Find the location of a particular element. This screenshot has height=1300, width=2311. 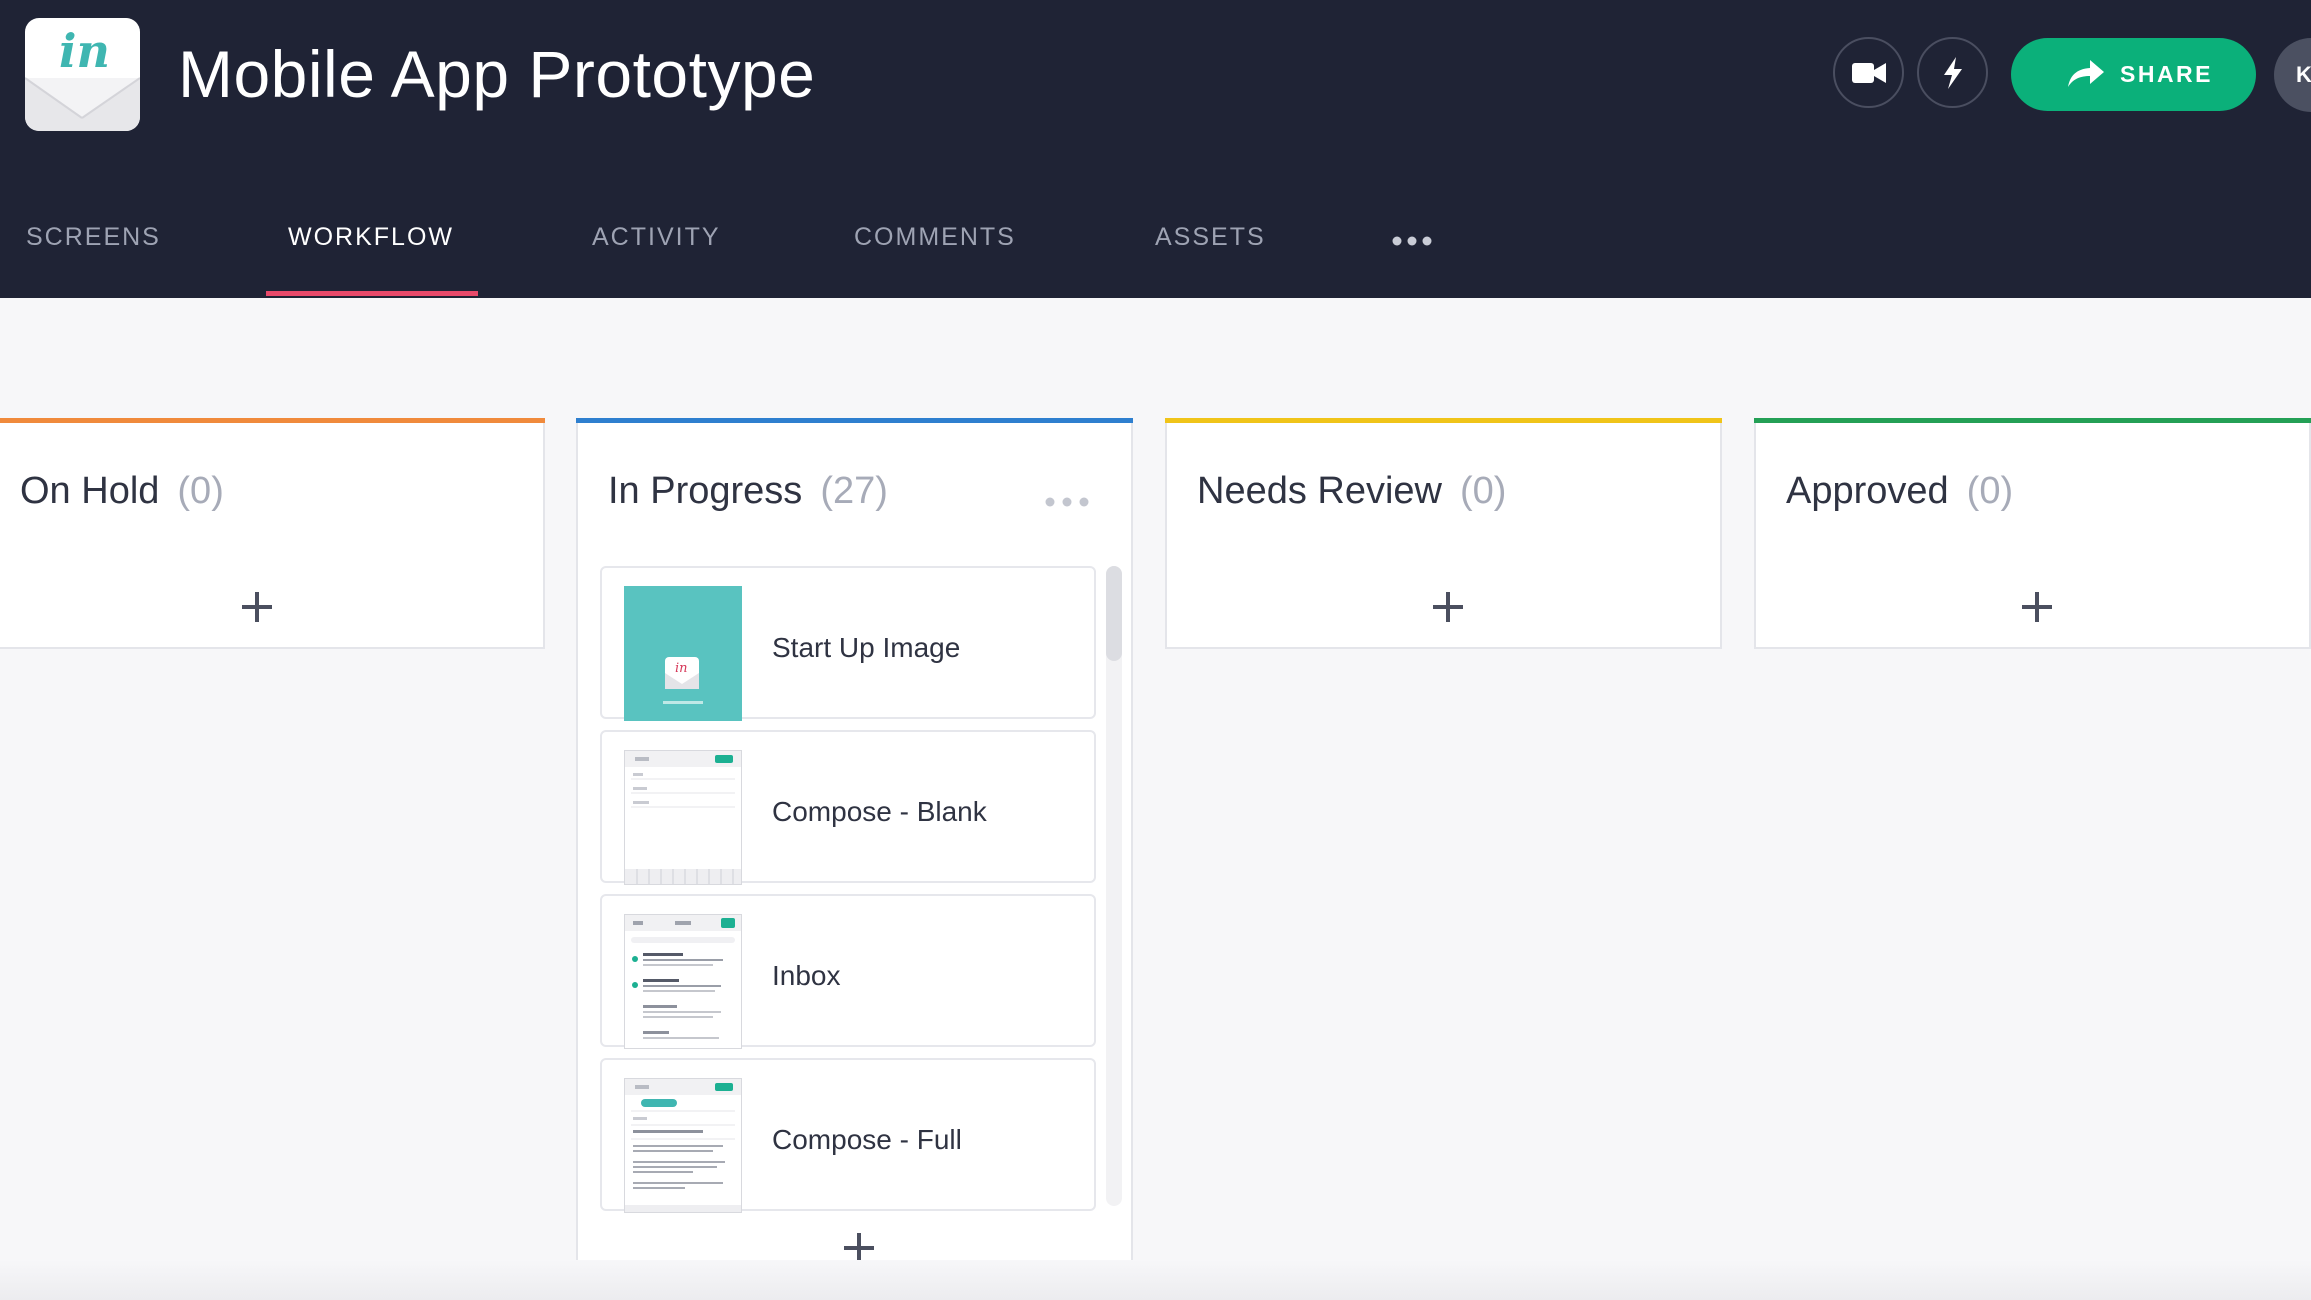

video-button is located at coordinates (1868, 72).